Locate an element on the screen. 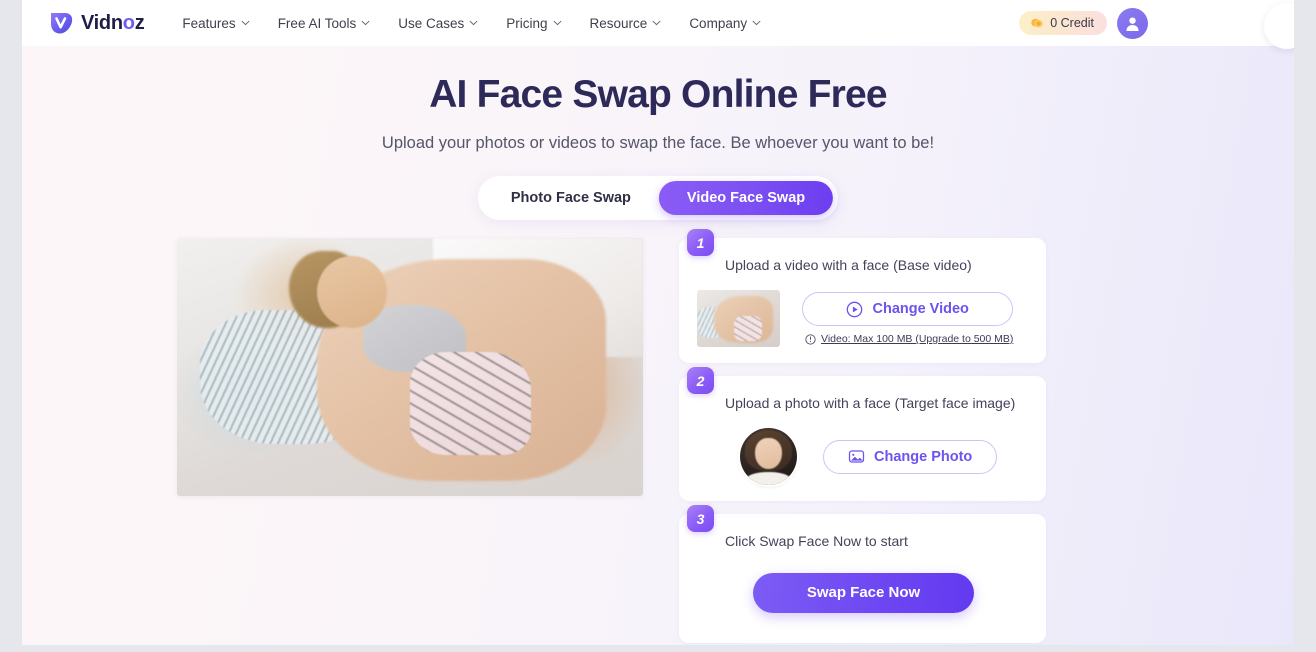 This screenshot has height=652, width=1316. play-circle-icon is located at coordinates (855, 309).